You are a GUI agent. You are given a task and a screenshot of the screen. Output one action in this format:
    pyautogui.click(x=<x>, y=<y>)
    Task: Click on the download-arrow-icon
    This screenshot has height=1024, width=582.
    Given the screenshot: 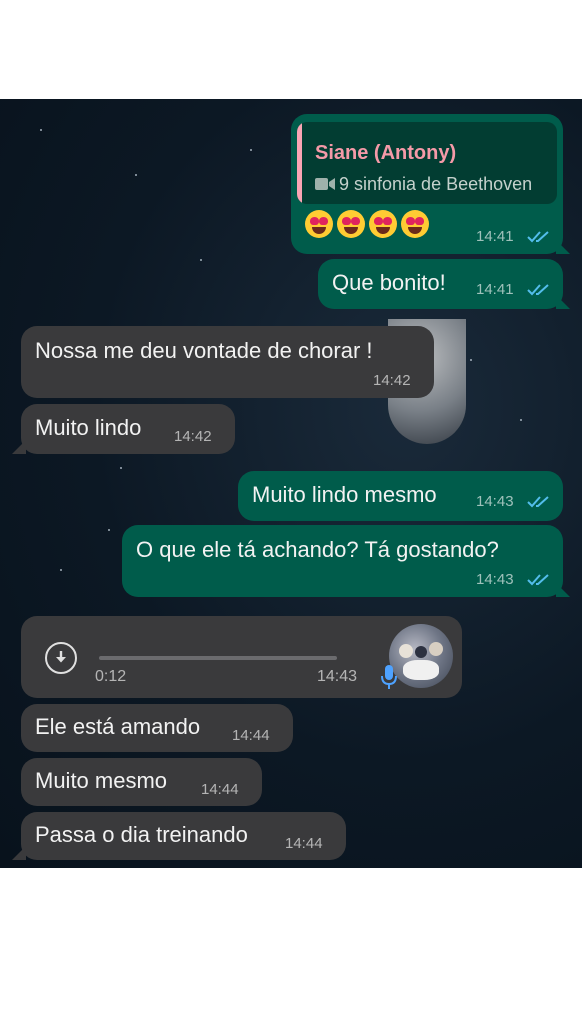 What is the action you would take?
    pyautogui.click(x=61, y=657)
    